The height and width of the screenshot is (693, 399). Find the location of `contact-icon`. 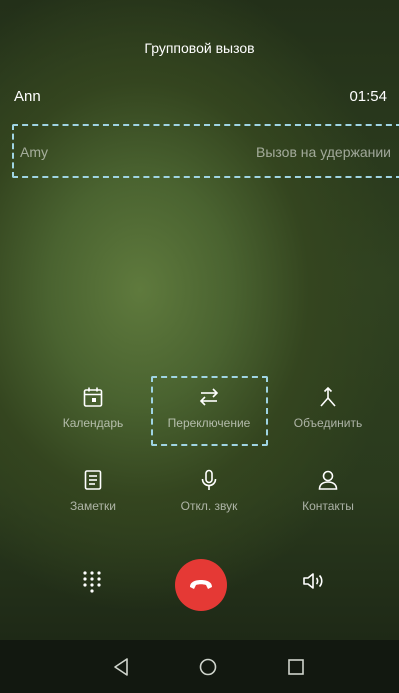

contact-icon is located at coordinates (328, 480).